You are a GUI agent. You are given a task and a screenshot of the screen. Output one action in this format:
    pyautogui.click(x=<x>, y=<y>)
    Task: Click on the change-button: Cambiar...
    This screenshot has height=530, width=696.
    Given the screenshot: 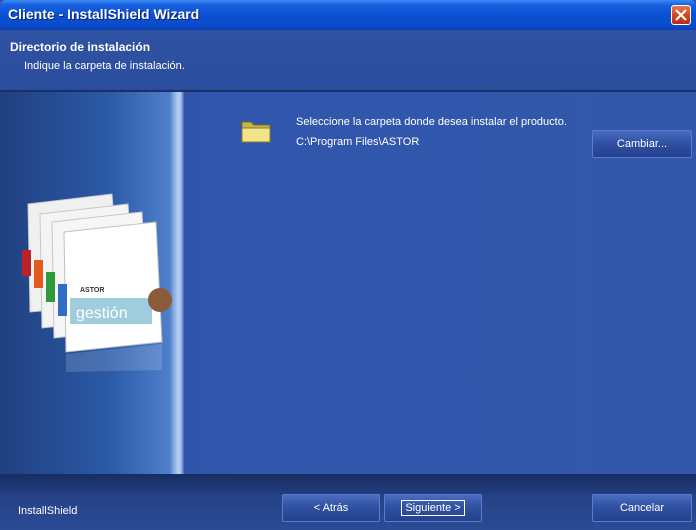 What is the action you would take?
    pyautogui.click(x=642, y=144)
    